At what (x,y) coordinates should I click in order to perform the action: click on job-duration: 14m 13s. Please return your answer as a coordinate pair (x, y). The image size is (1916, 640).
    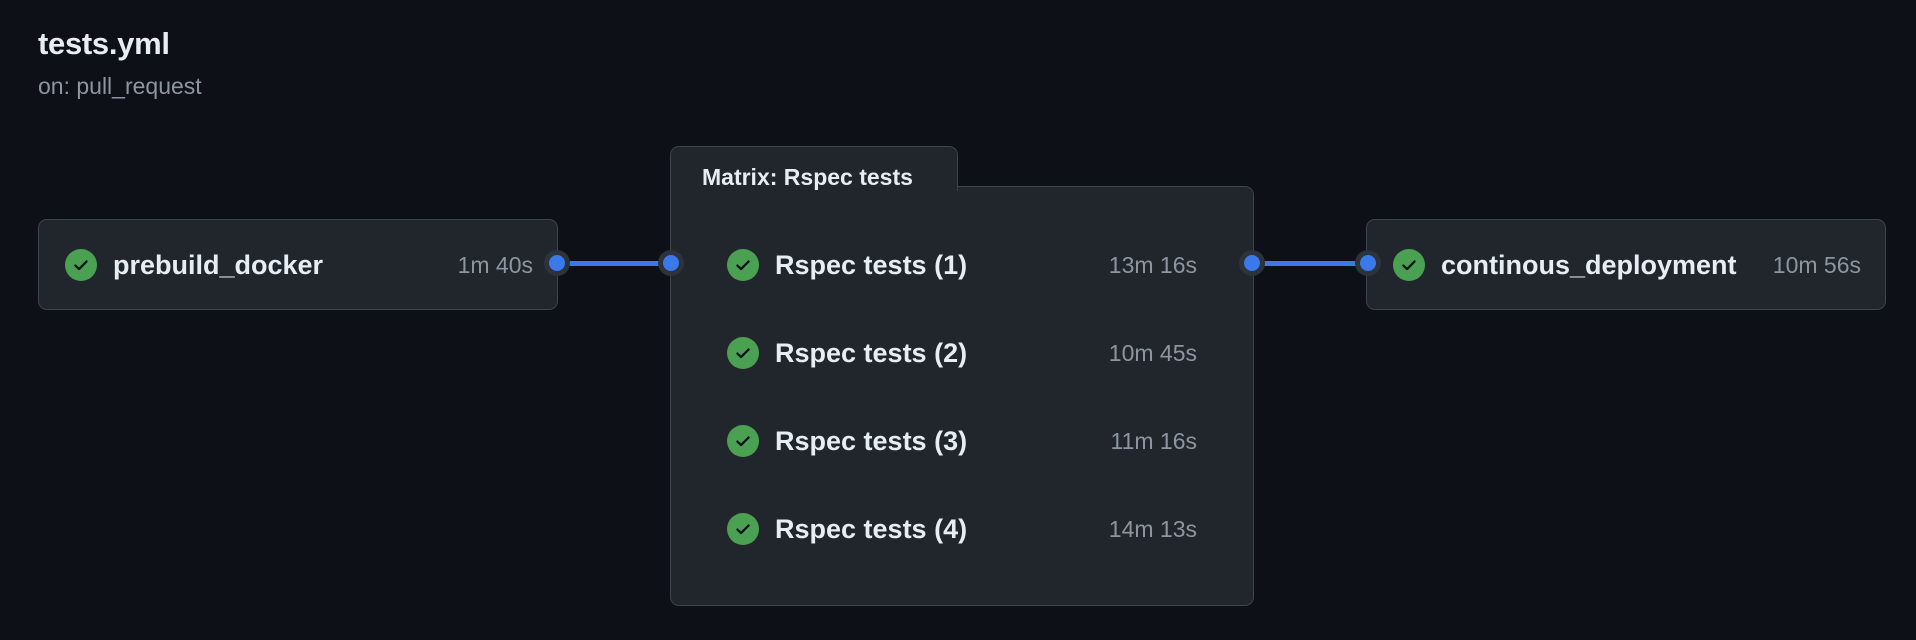
    Looking at the image, I should click on (1152, 529).